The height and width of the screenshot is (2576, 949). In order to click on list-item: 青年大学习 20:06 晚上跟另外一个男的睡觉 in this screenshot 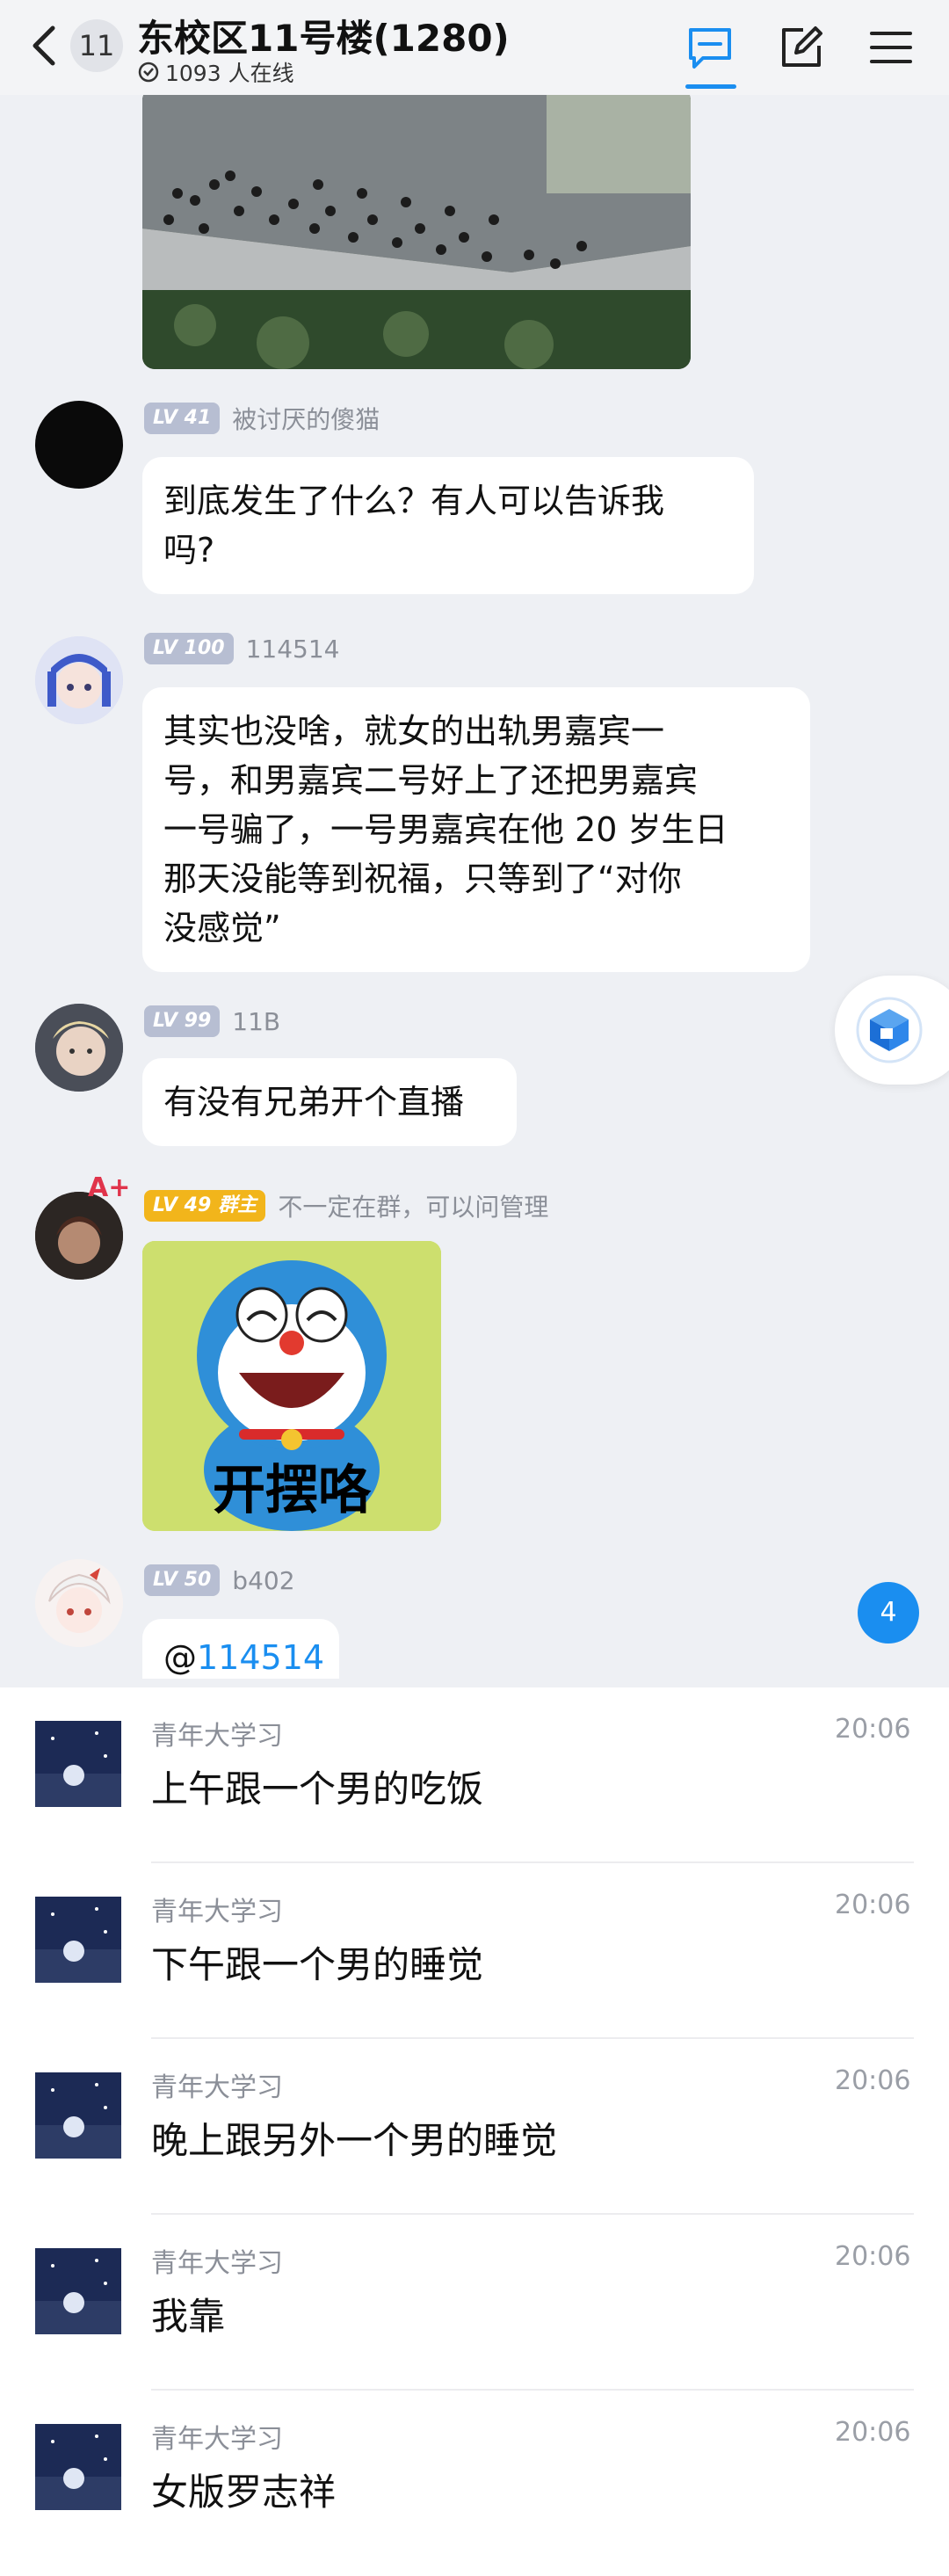, I will do `click(474, 2127)`.